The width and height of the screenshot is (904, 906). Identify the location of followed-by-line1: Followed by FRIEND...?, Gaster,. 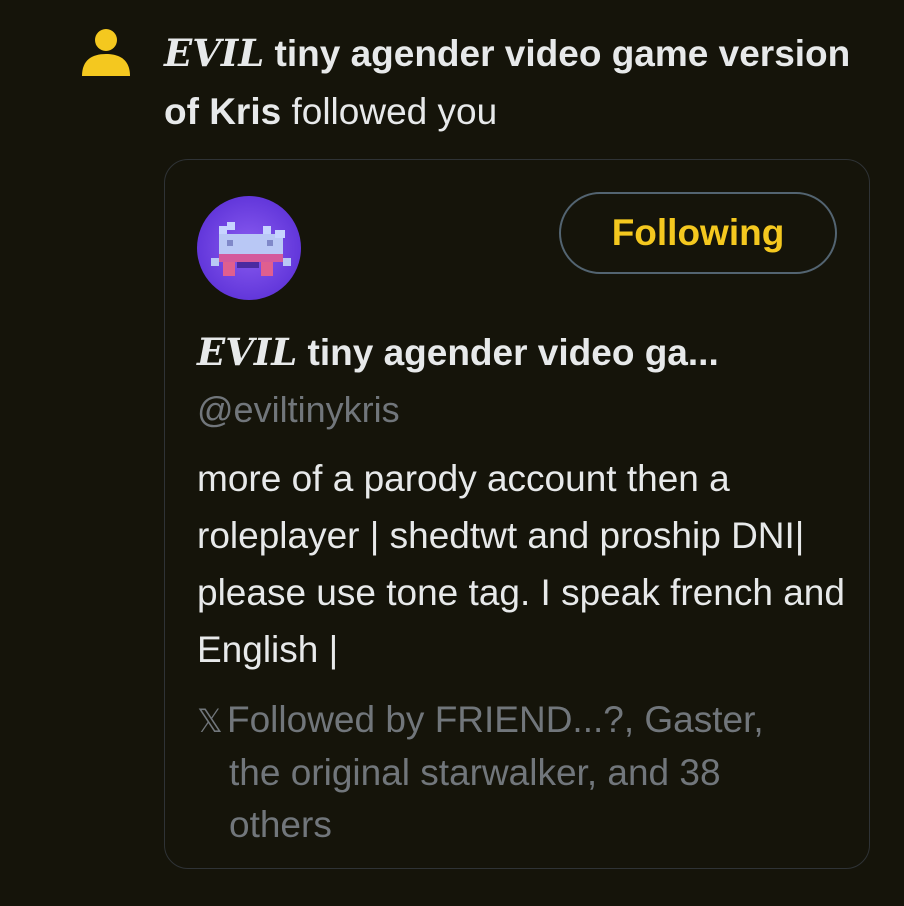
(495, 719).